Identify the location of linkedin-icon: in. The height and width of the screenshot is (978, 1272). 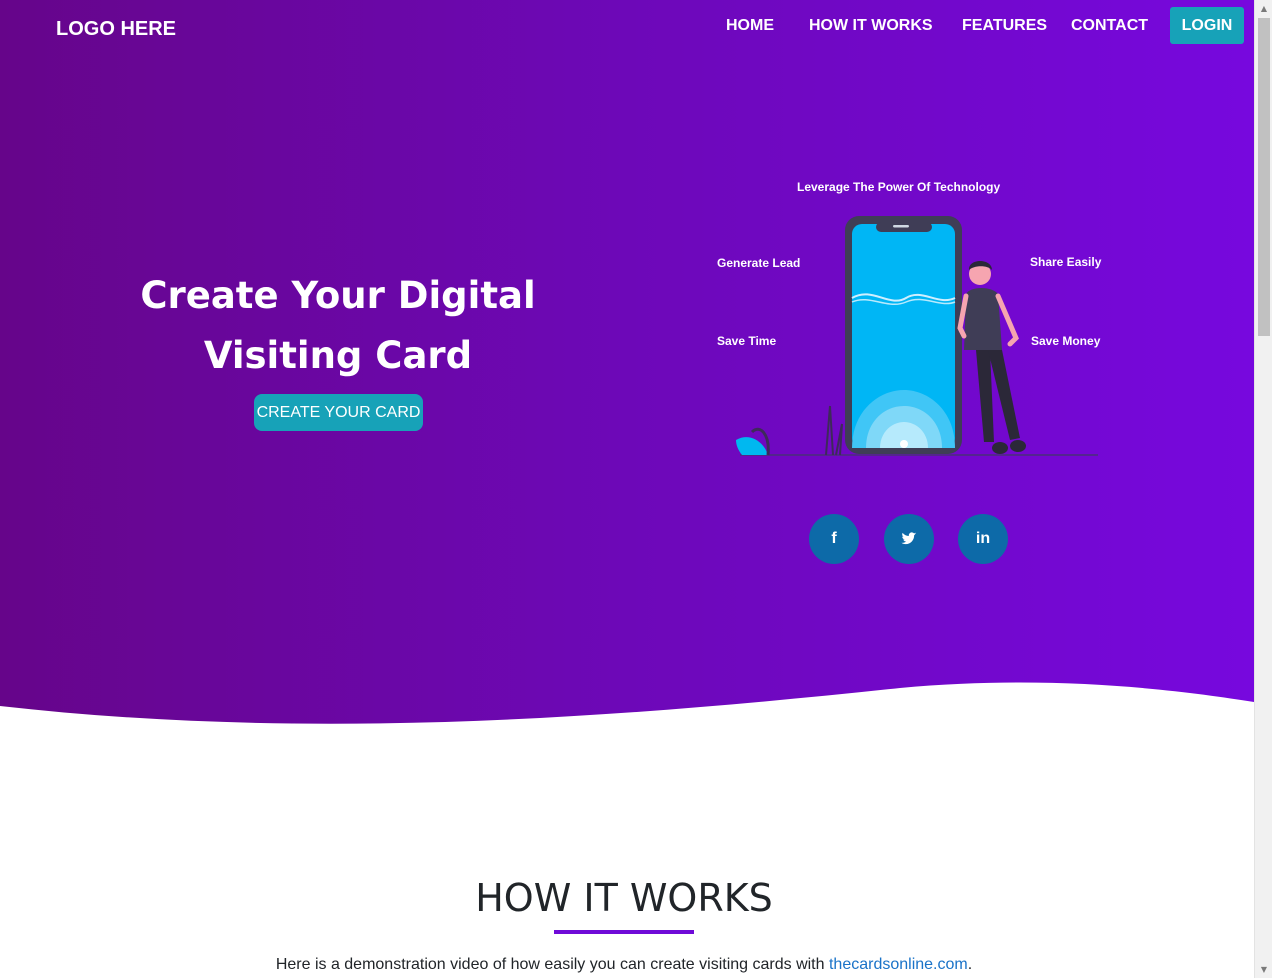
(983, 539).